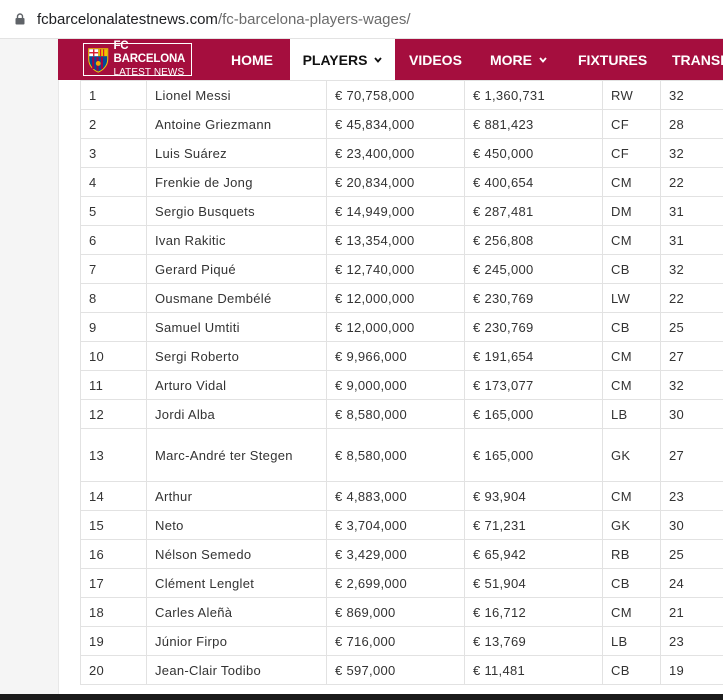  What do you see at coordinates (533, 641) in the screenshot?
I see `weekly-wage-cell: € 13,769` at bounding box center [533, 641].